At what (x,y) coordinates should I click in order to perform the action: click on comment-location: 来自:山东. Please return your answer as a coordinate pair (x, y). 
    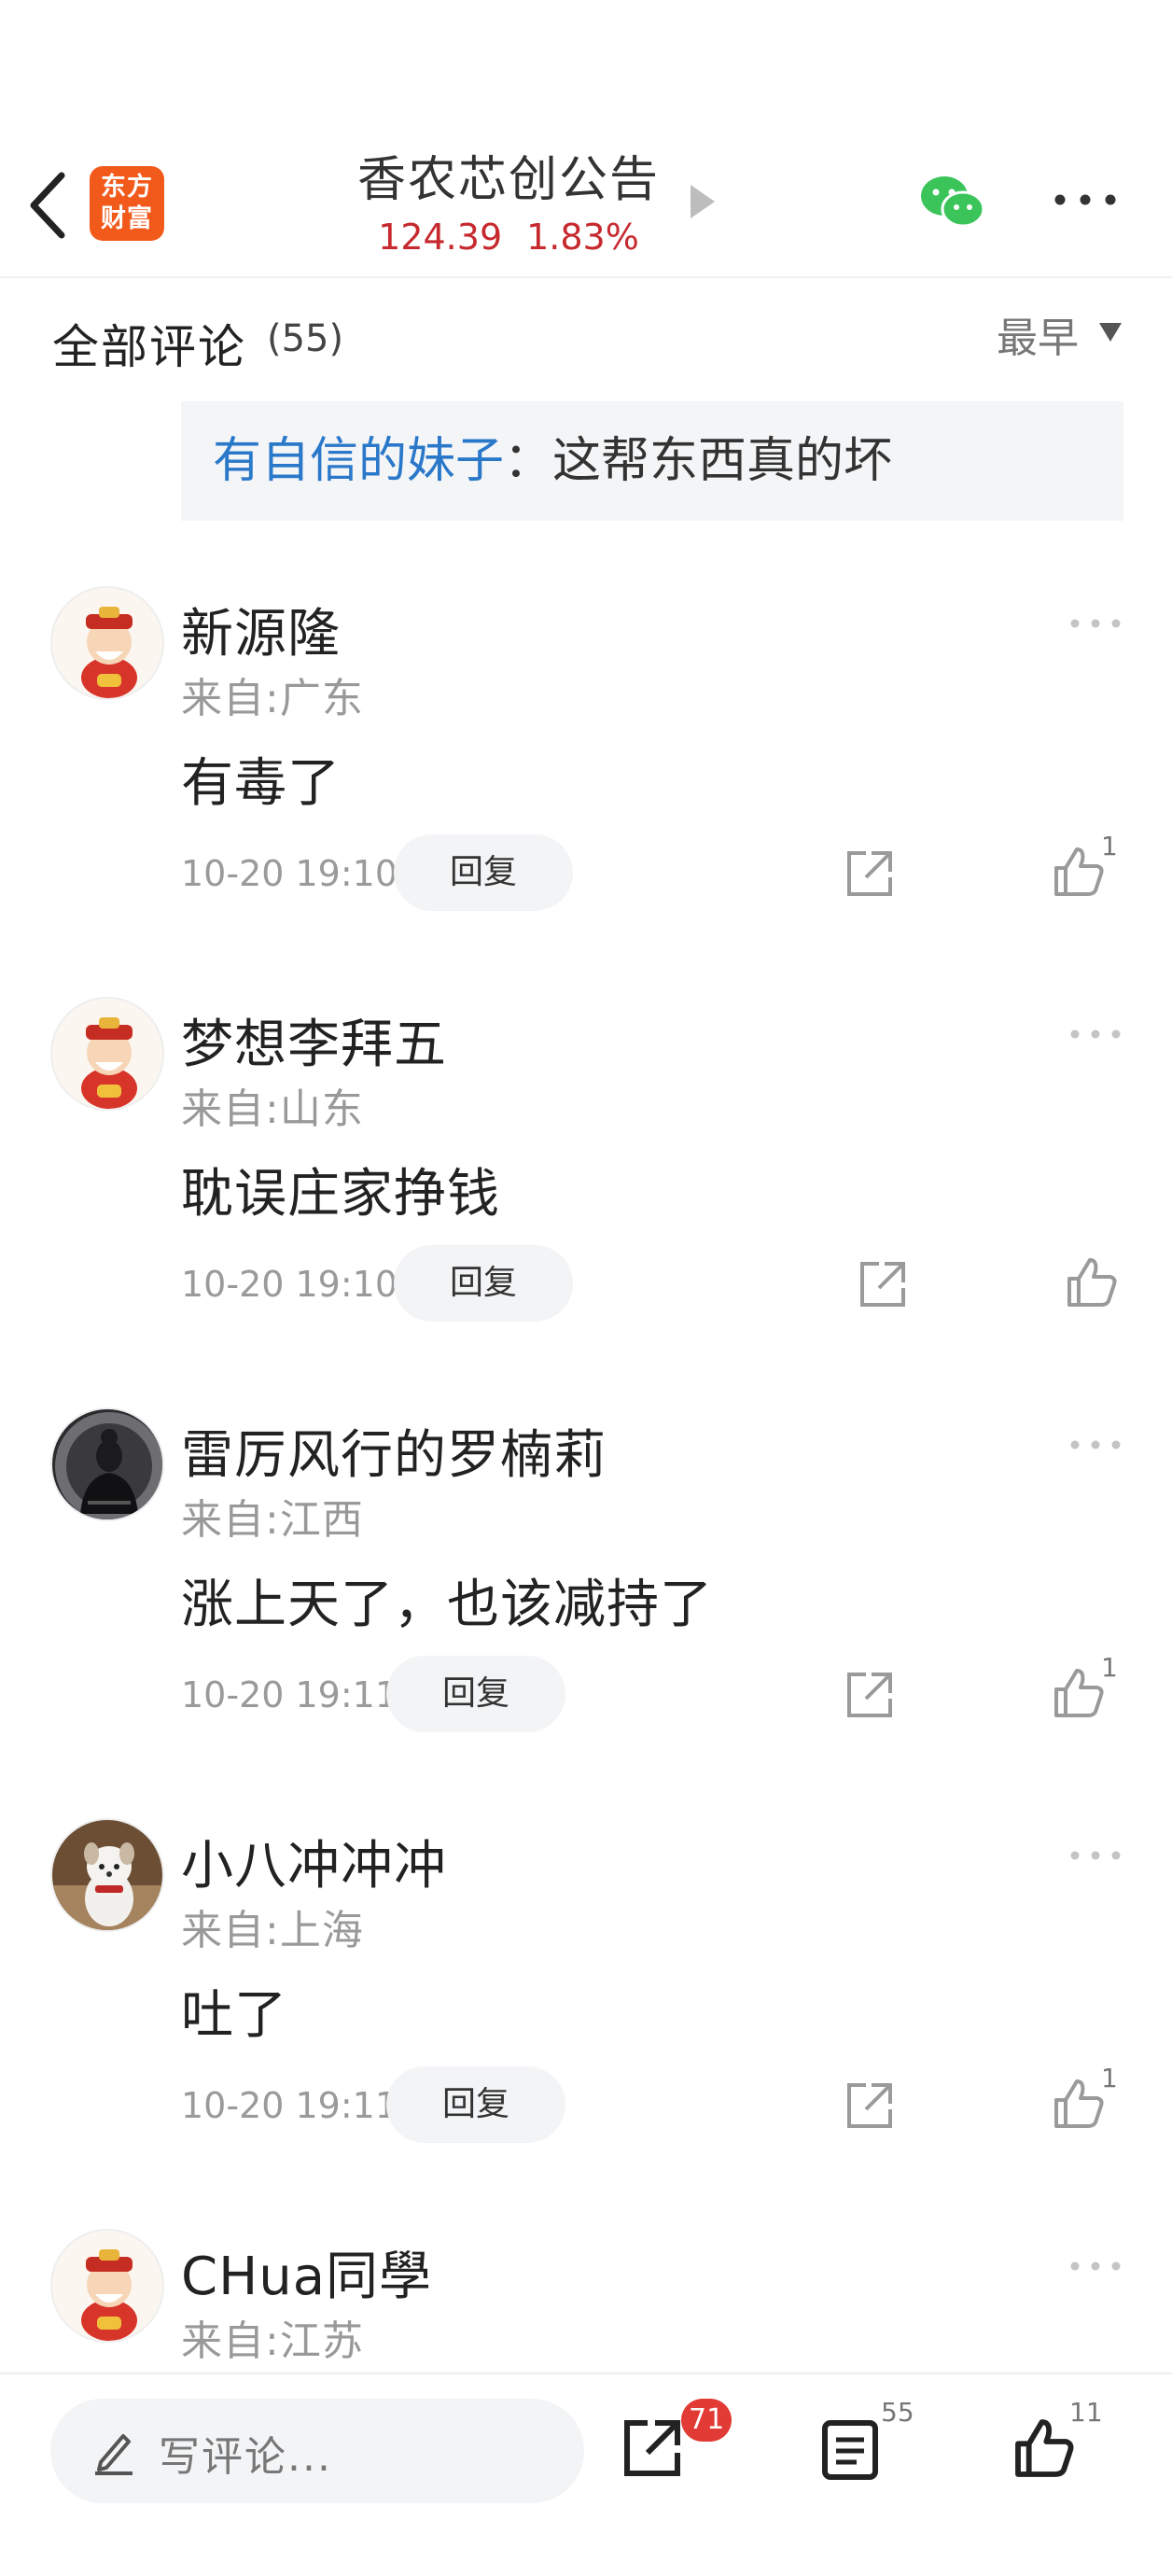
    Looking at the image, I should click on (272, 1109).